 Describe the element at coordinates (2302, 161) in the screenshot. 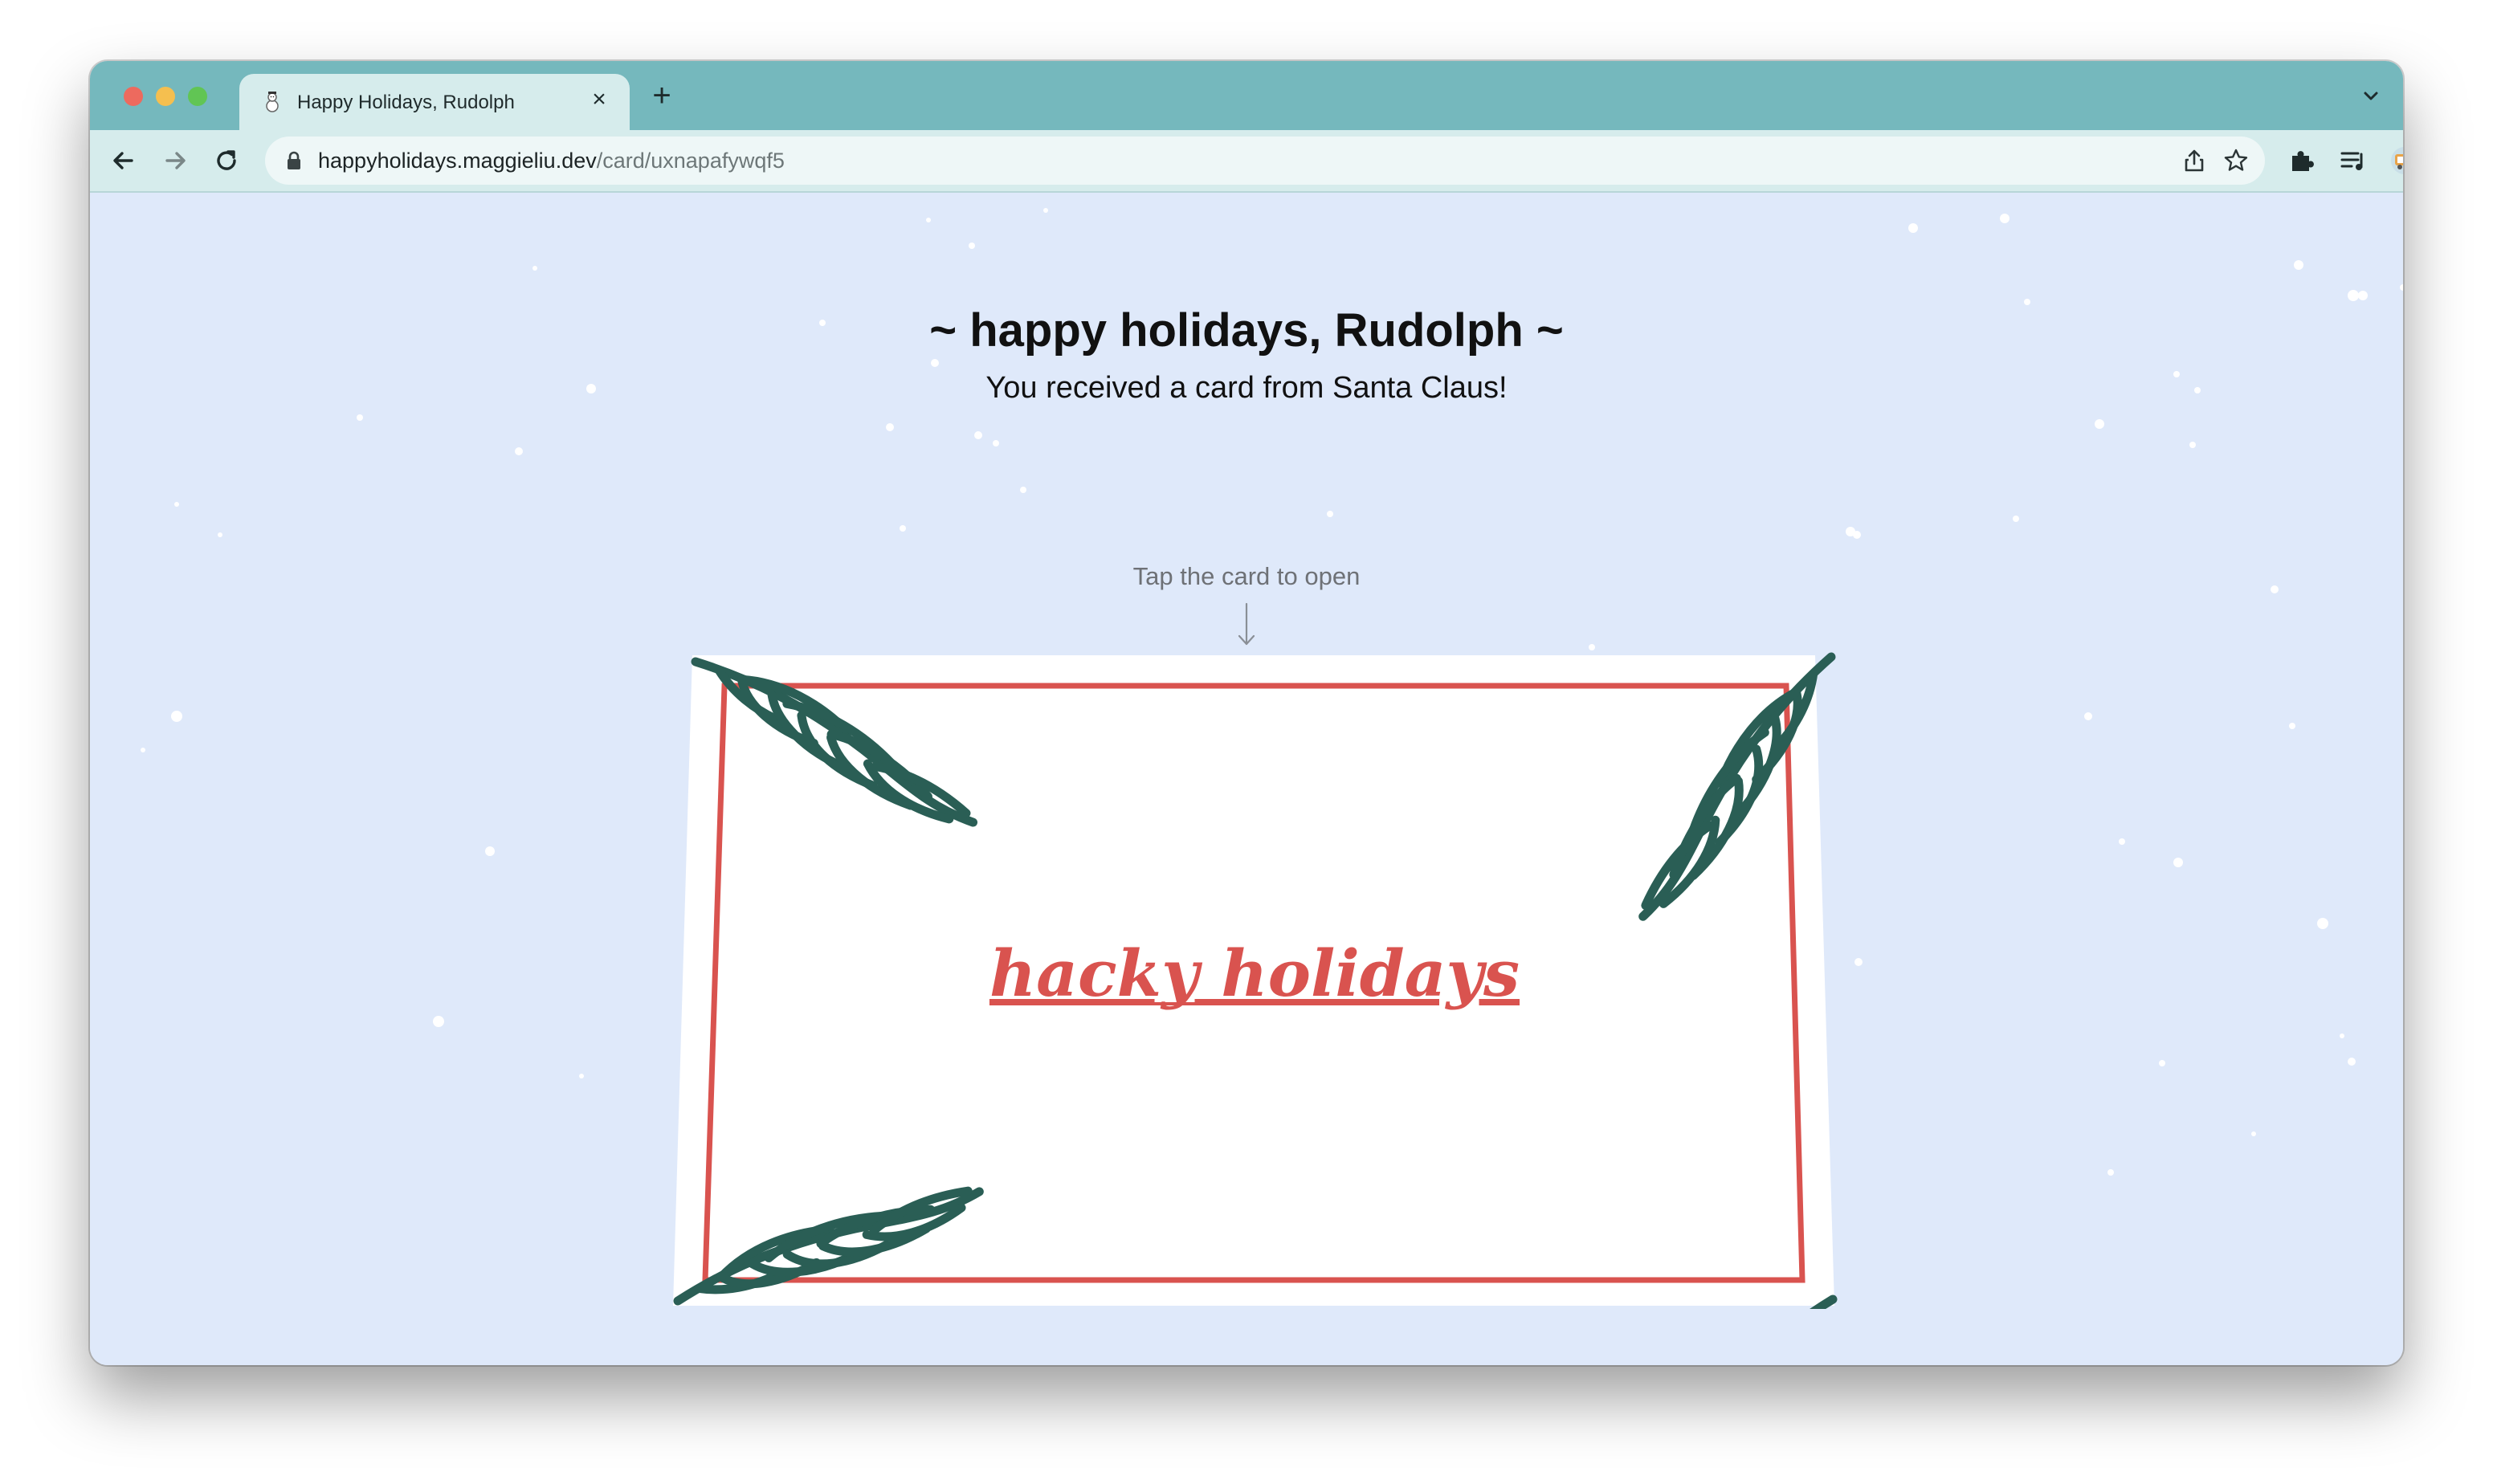

I see `extensions-puzzle-icon` at that location.